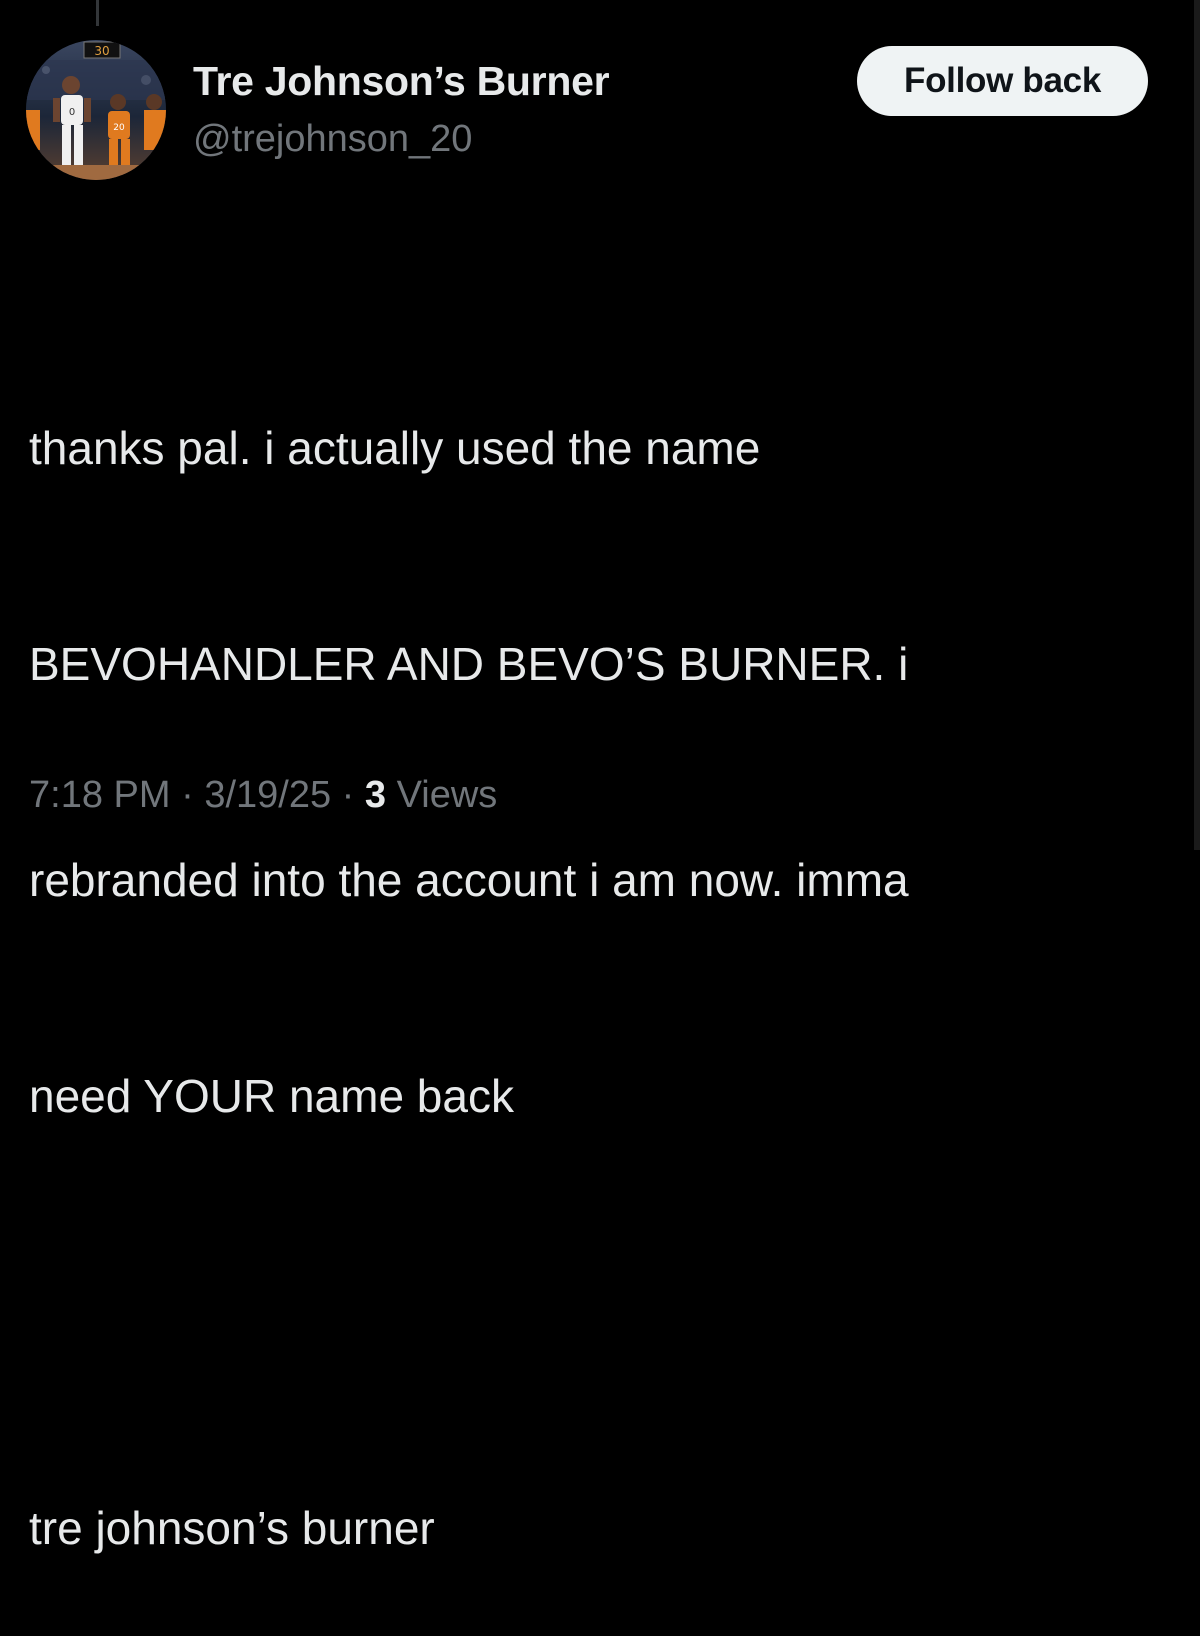  Describe the element at coordinates (375, 795) in the screenshot. I see `views-count: 3` at that location.